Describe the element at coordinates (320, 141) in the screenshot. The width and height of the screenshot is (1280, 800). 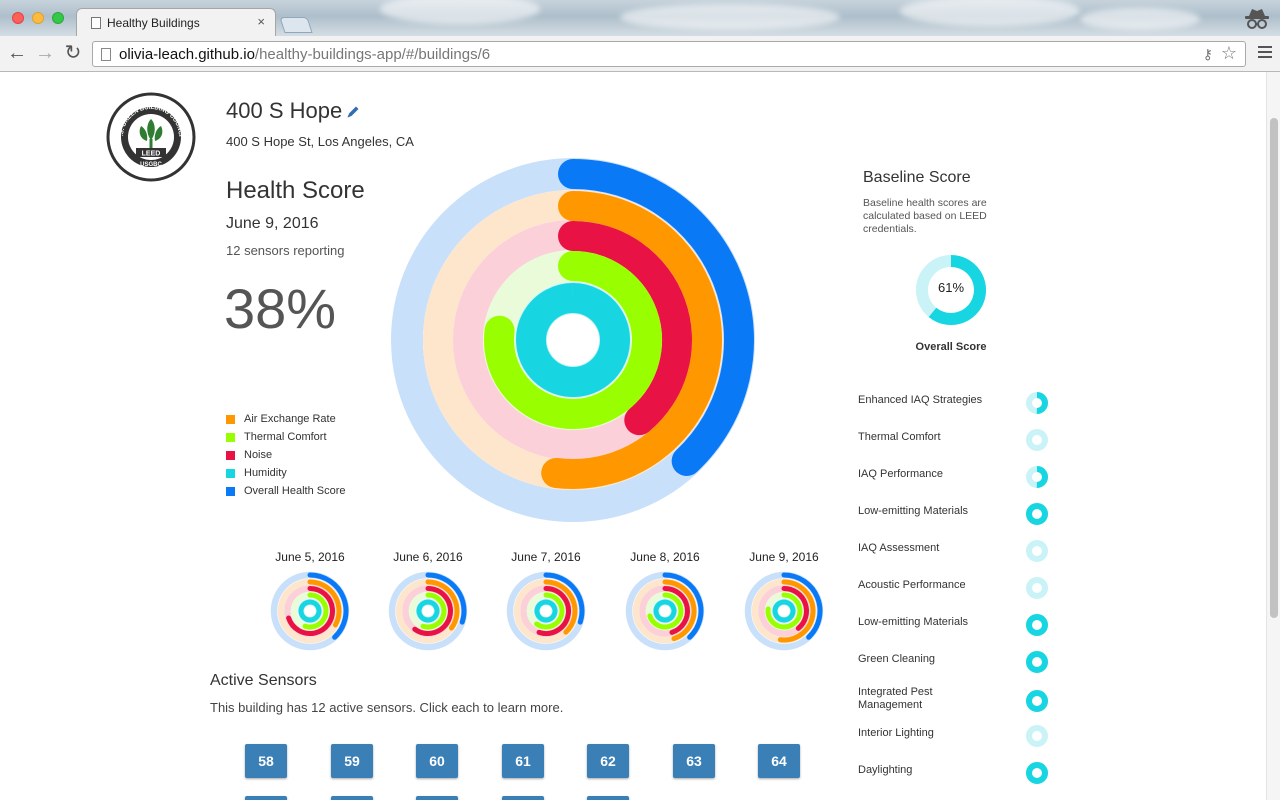
I see `building-address: 400 S Hope St, Los Angeles, CA` at that location.